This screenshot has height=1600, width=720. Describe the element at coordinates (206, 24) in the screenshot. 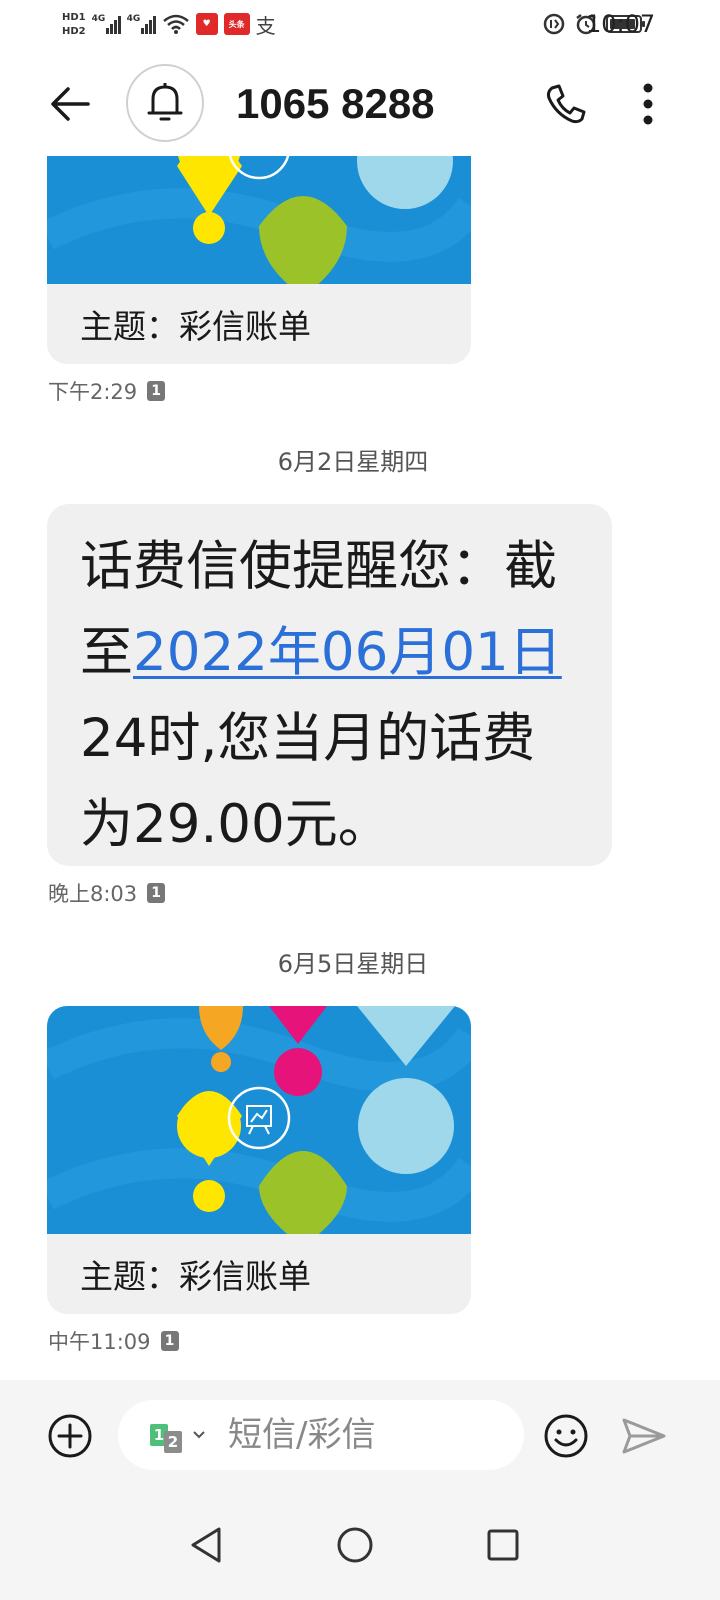

I see `app-notification-icon: ♥` at that location.